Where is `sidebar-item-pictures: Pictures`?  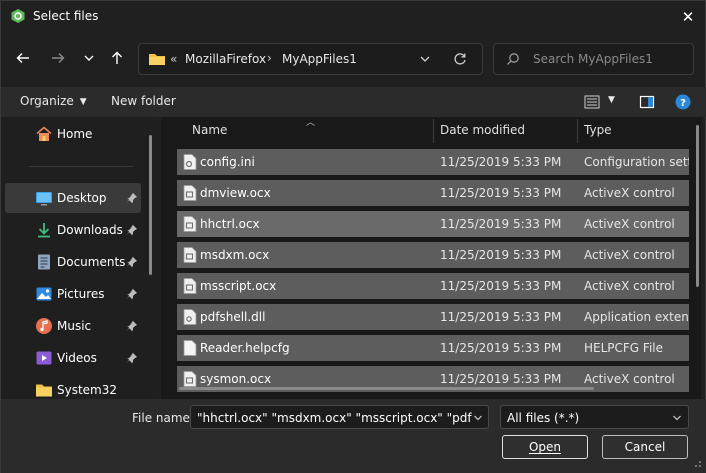
sidebar-item-pictures: Pictures is located at coordinates (73, 294).